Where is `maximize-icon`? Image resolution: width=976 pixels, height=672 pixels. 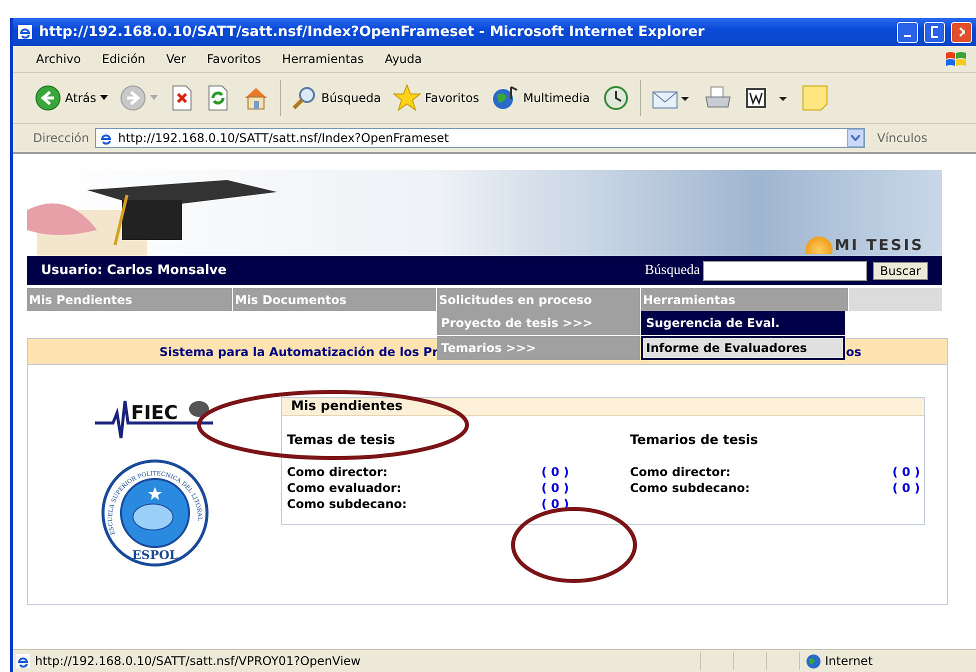
maximize-icon is located at coordinates (934, 32).